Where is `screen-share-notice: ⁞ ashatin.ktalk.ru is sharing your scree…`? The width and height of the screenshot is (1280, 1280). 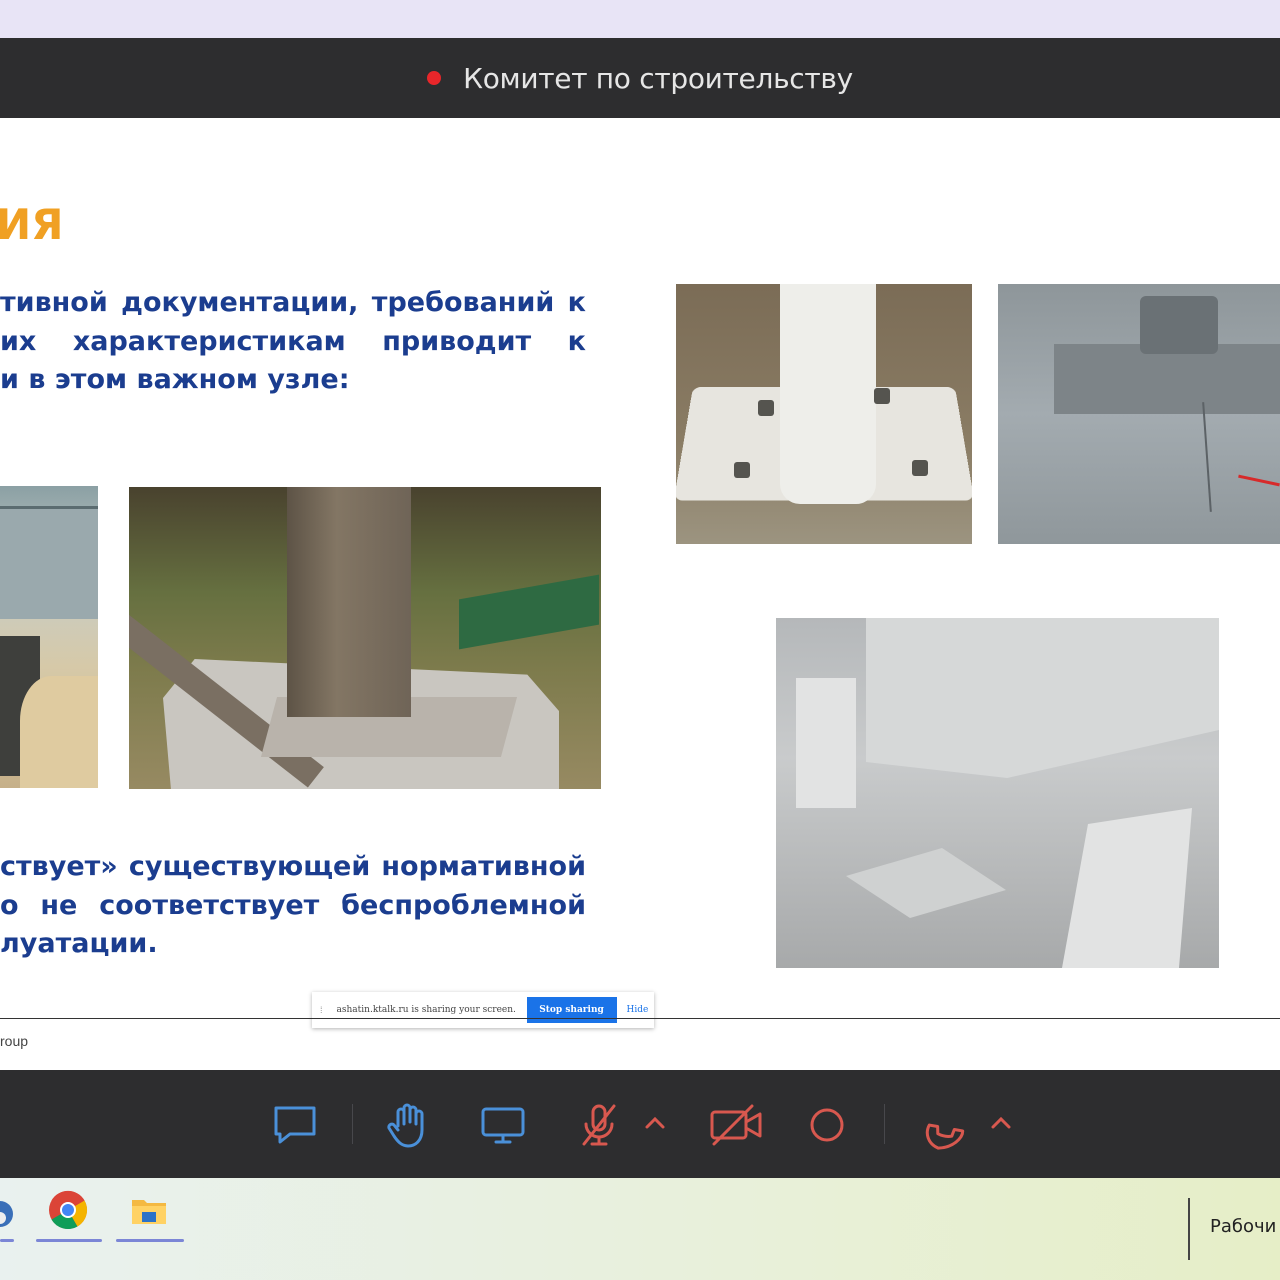 screen-share-notice: ⁞ ashatin.ktalk.ru is sharing your scree… is located at coordinates (483, 1010).